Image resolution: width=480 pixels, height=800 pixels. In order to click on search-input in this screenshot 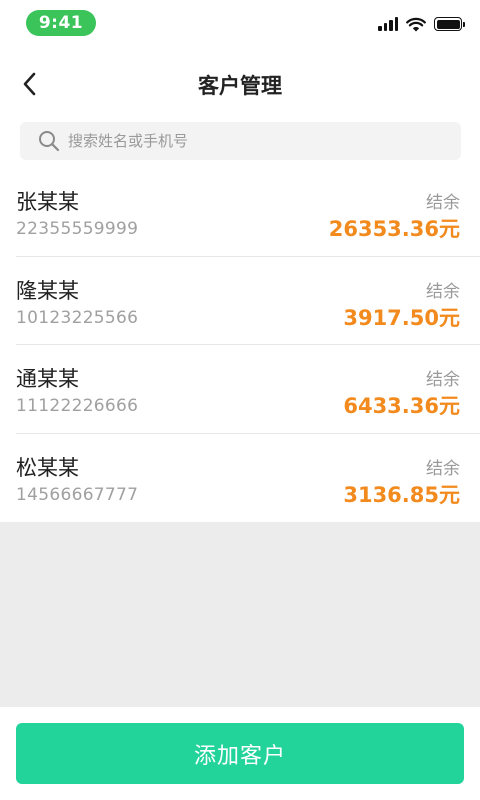, I will do `click(248, 141)`.